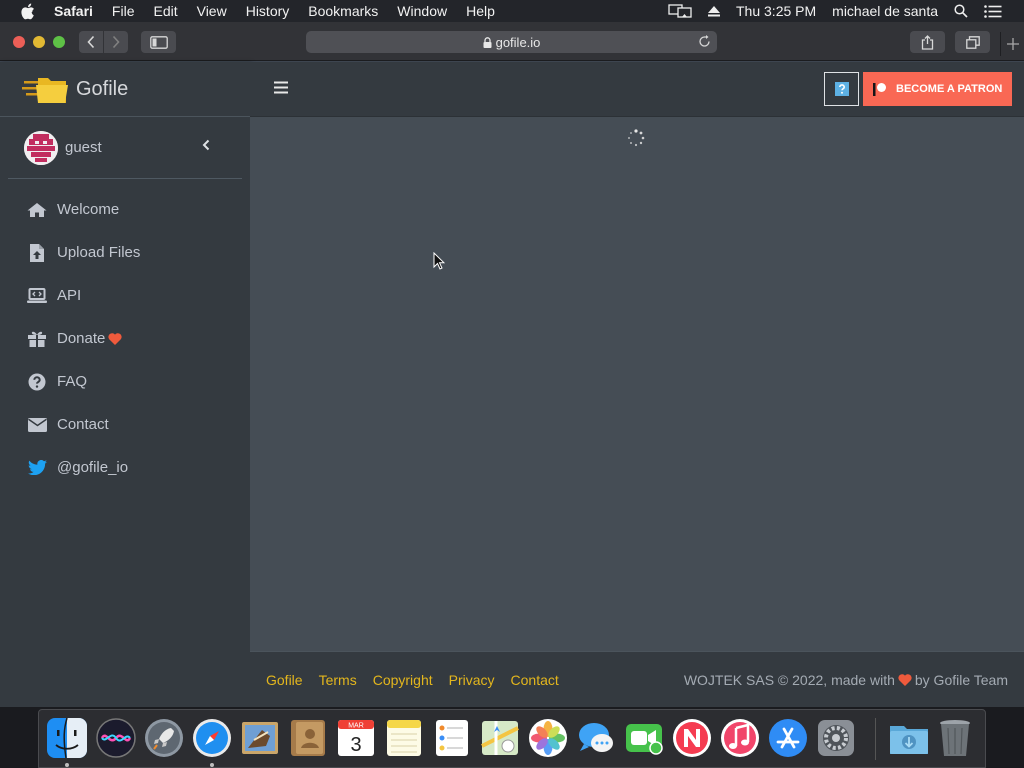  Describe the element at coordinates (836, 738) in the screenshot. I see `dock-system-preferences-icon` at that location.